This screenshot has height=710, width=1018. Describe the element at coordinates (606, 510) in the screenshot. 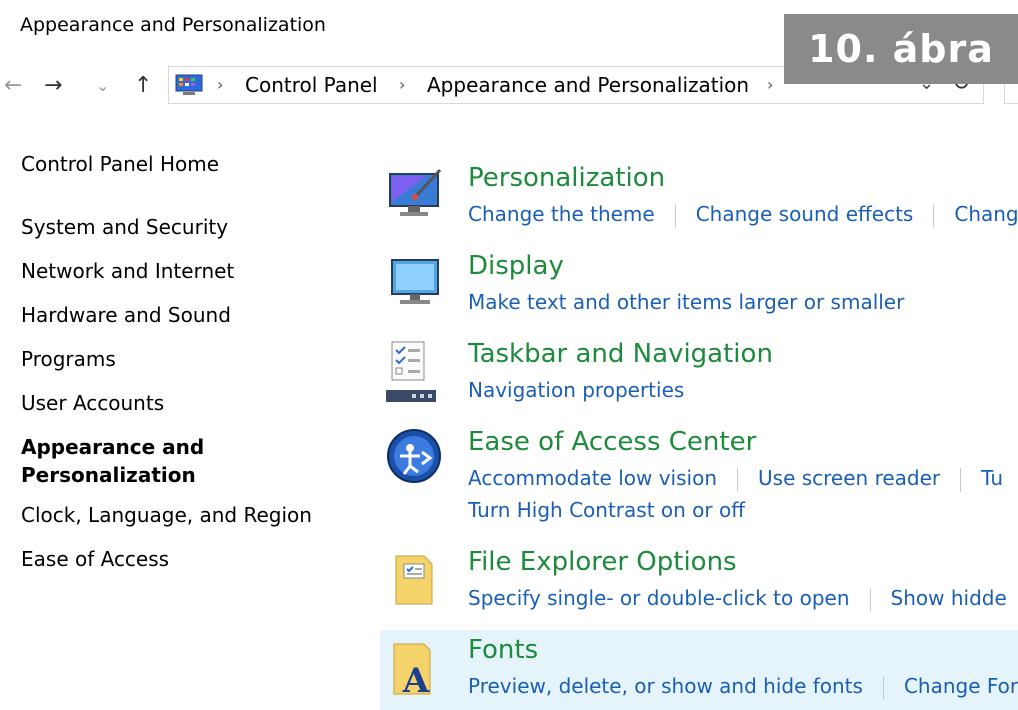

I see `link-high-contrast: Turn High Contrast on or off` at that location.